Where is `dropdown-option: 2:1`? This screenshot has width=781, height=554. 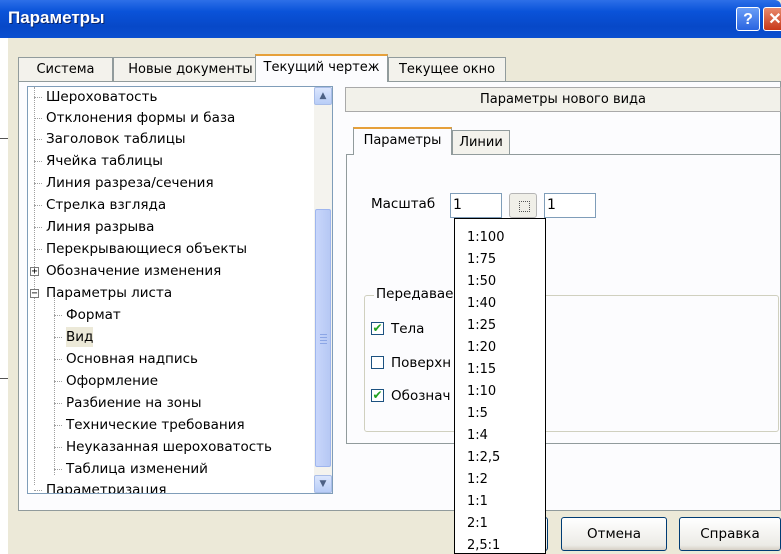
dropdown-option: 2:1 is located at coordinates (477, 524).